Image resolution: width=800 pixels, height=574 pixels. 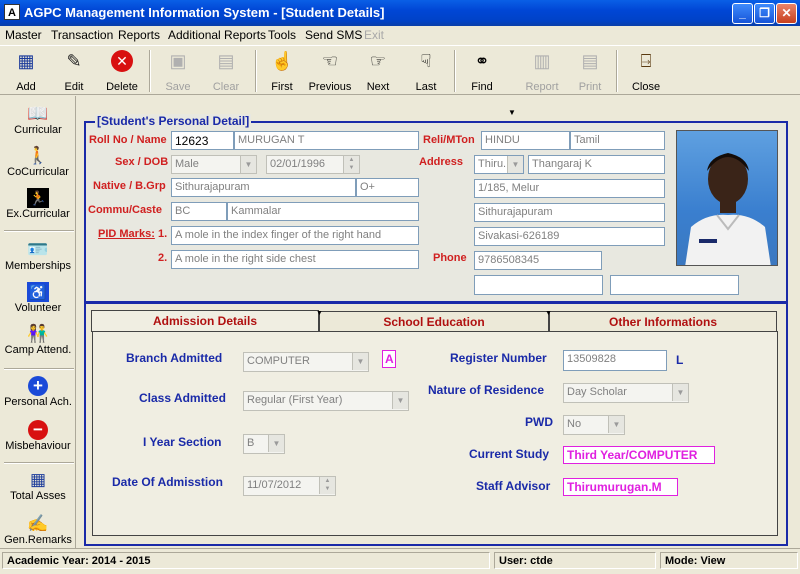 I want to click on menu-transaction: Transaction, so click(x=82, y=35).